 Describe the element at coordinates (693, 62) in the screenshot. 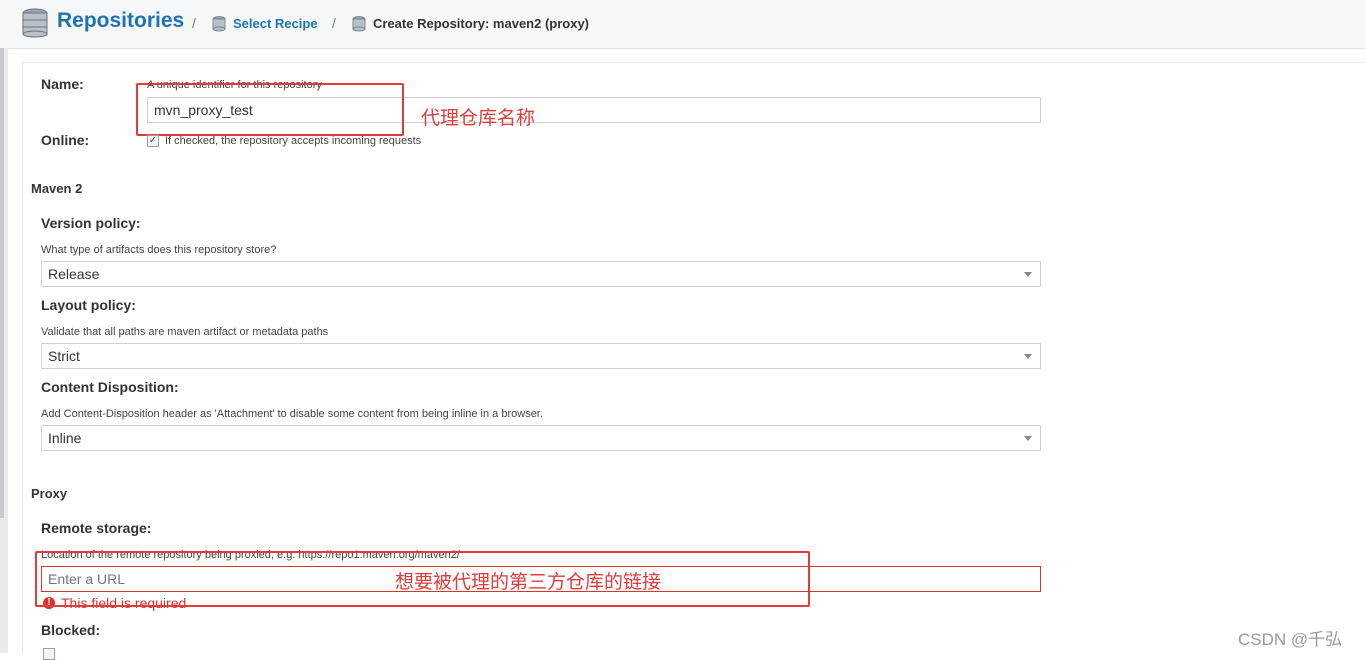

I see `form-panel-top-border` at that location.